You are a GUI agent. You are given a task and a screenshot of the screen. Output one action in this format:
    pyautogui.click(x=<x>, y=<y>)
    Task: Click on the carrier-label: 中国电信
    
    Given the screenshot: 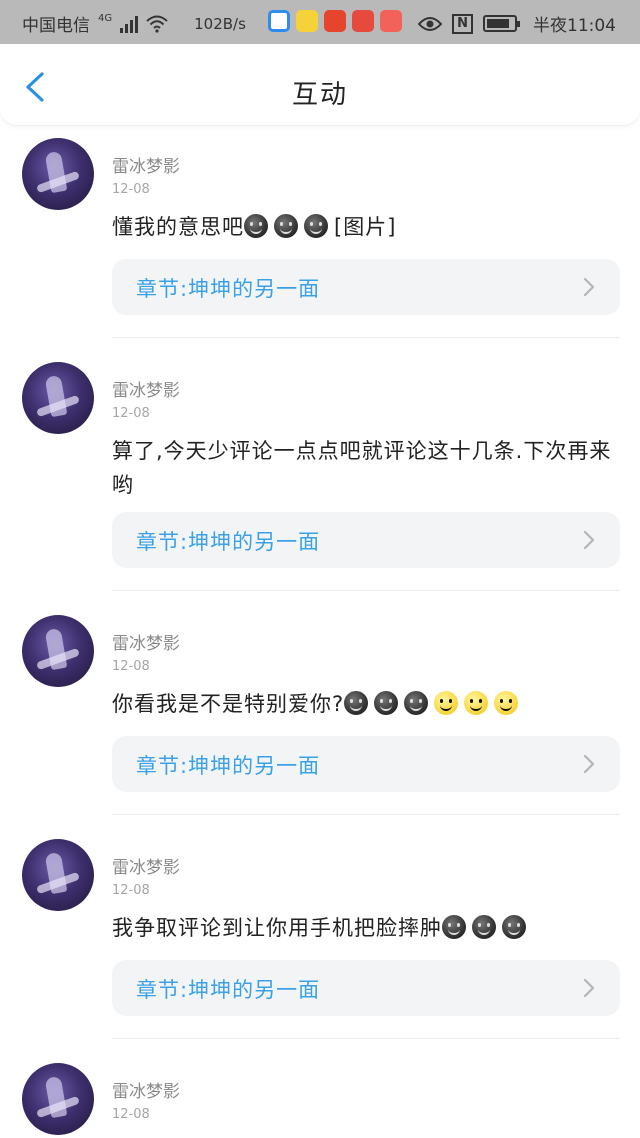 What is the action you would take?
    pyautogui.click(x=56, y=26)
    